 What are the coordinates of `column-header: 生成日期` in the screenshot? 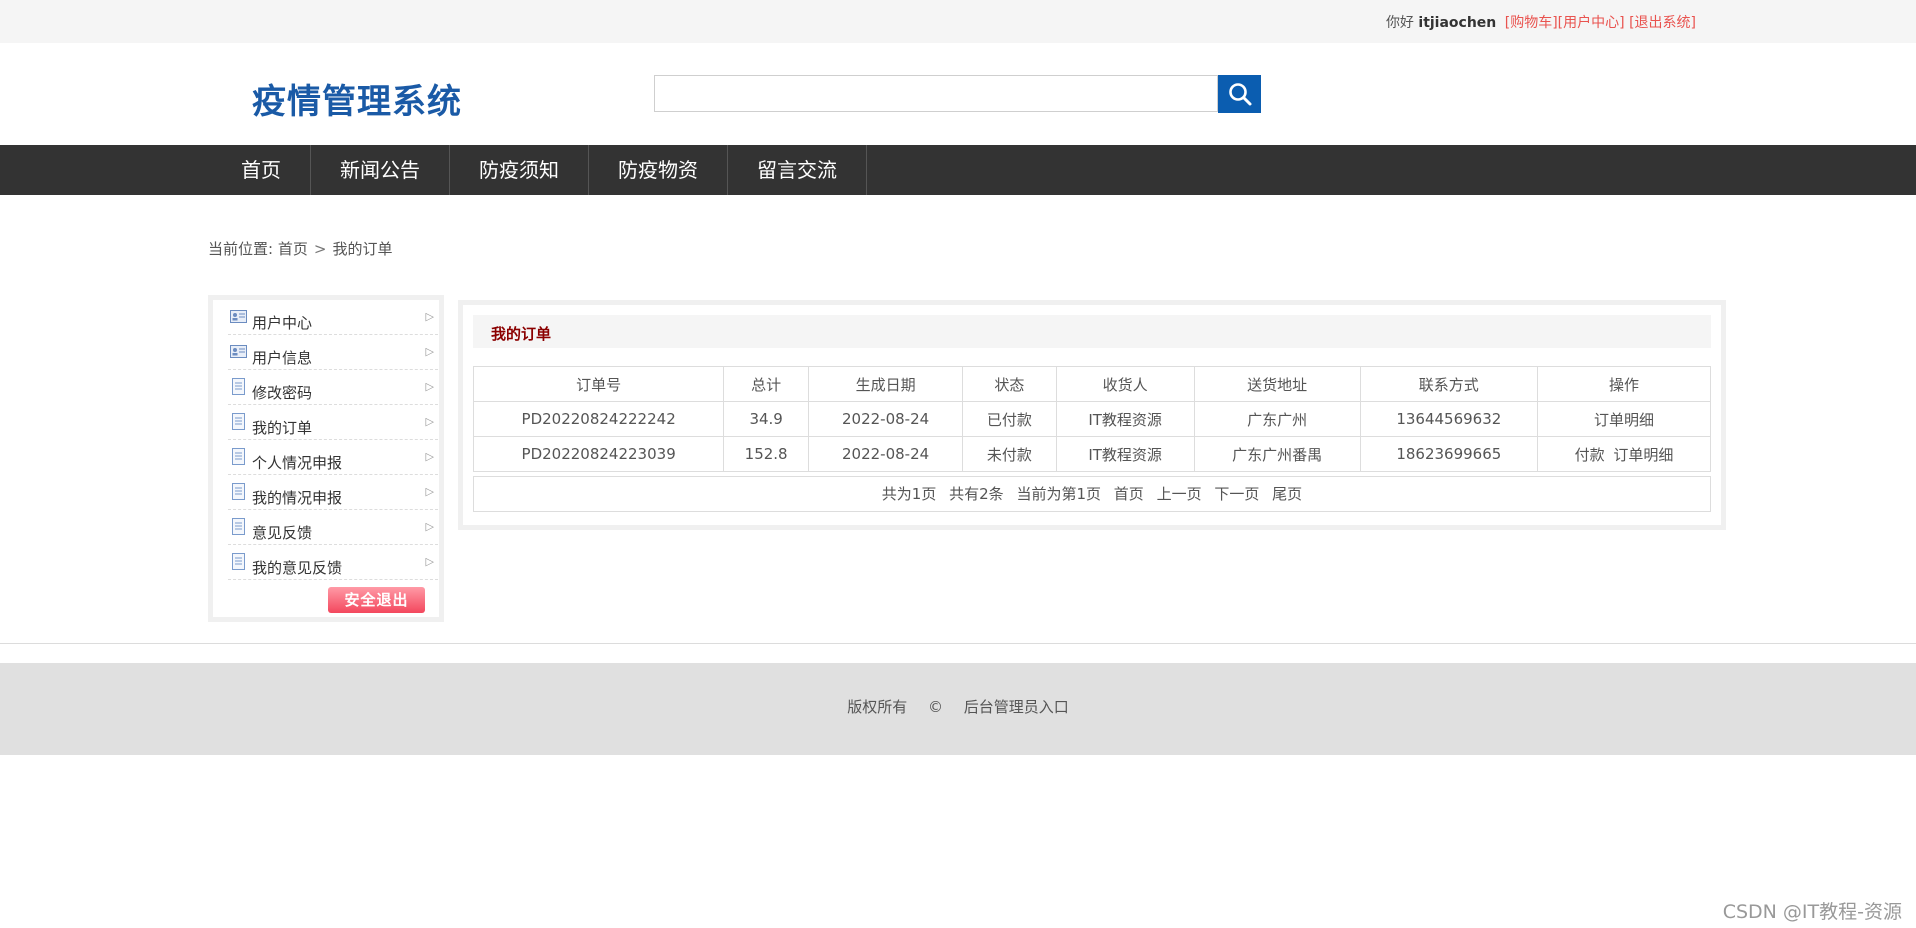 It's located at (885, 384).